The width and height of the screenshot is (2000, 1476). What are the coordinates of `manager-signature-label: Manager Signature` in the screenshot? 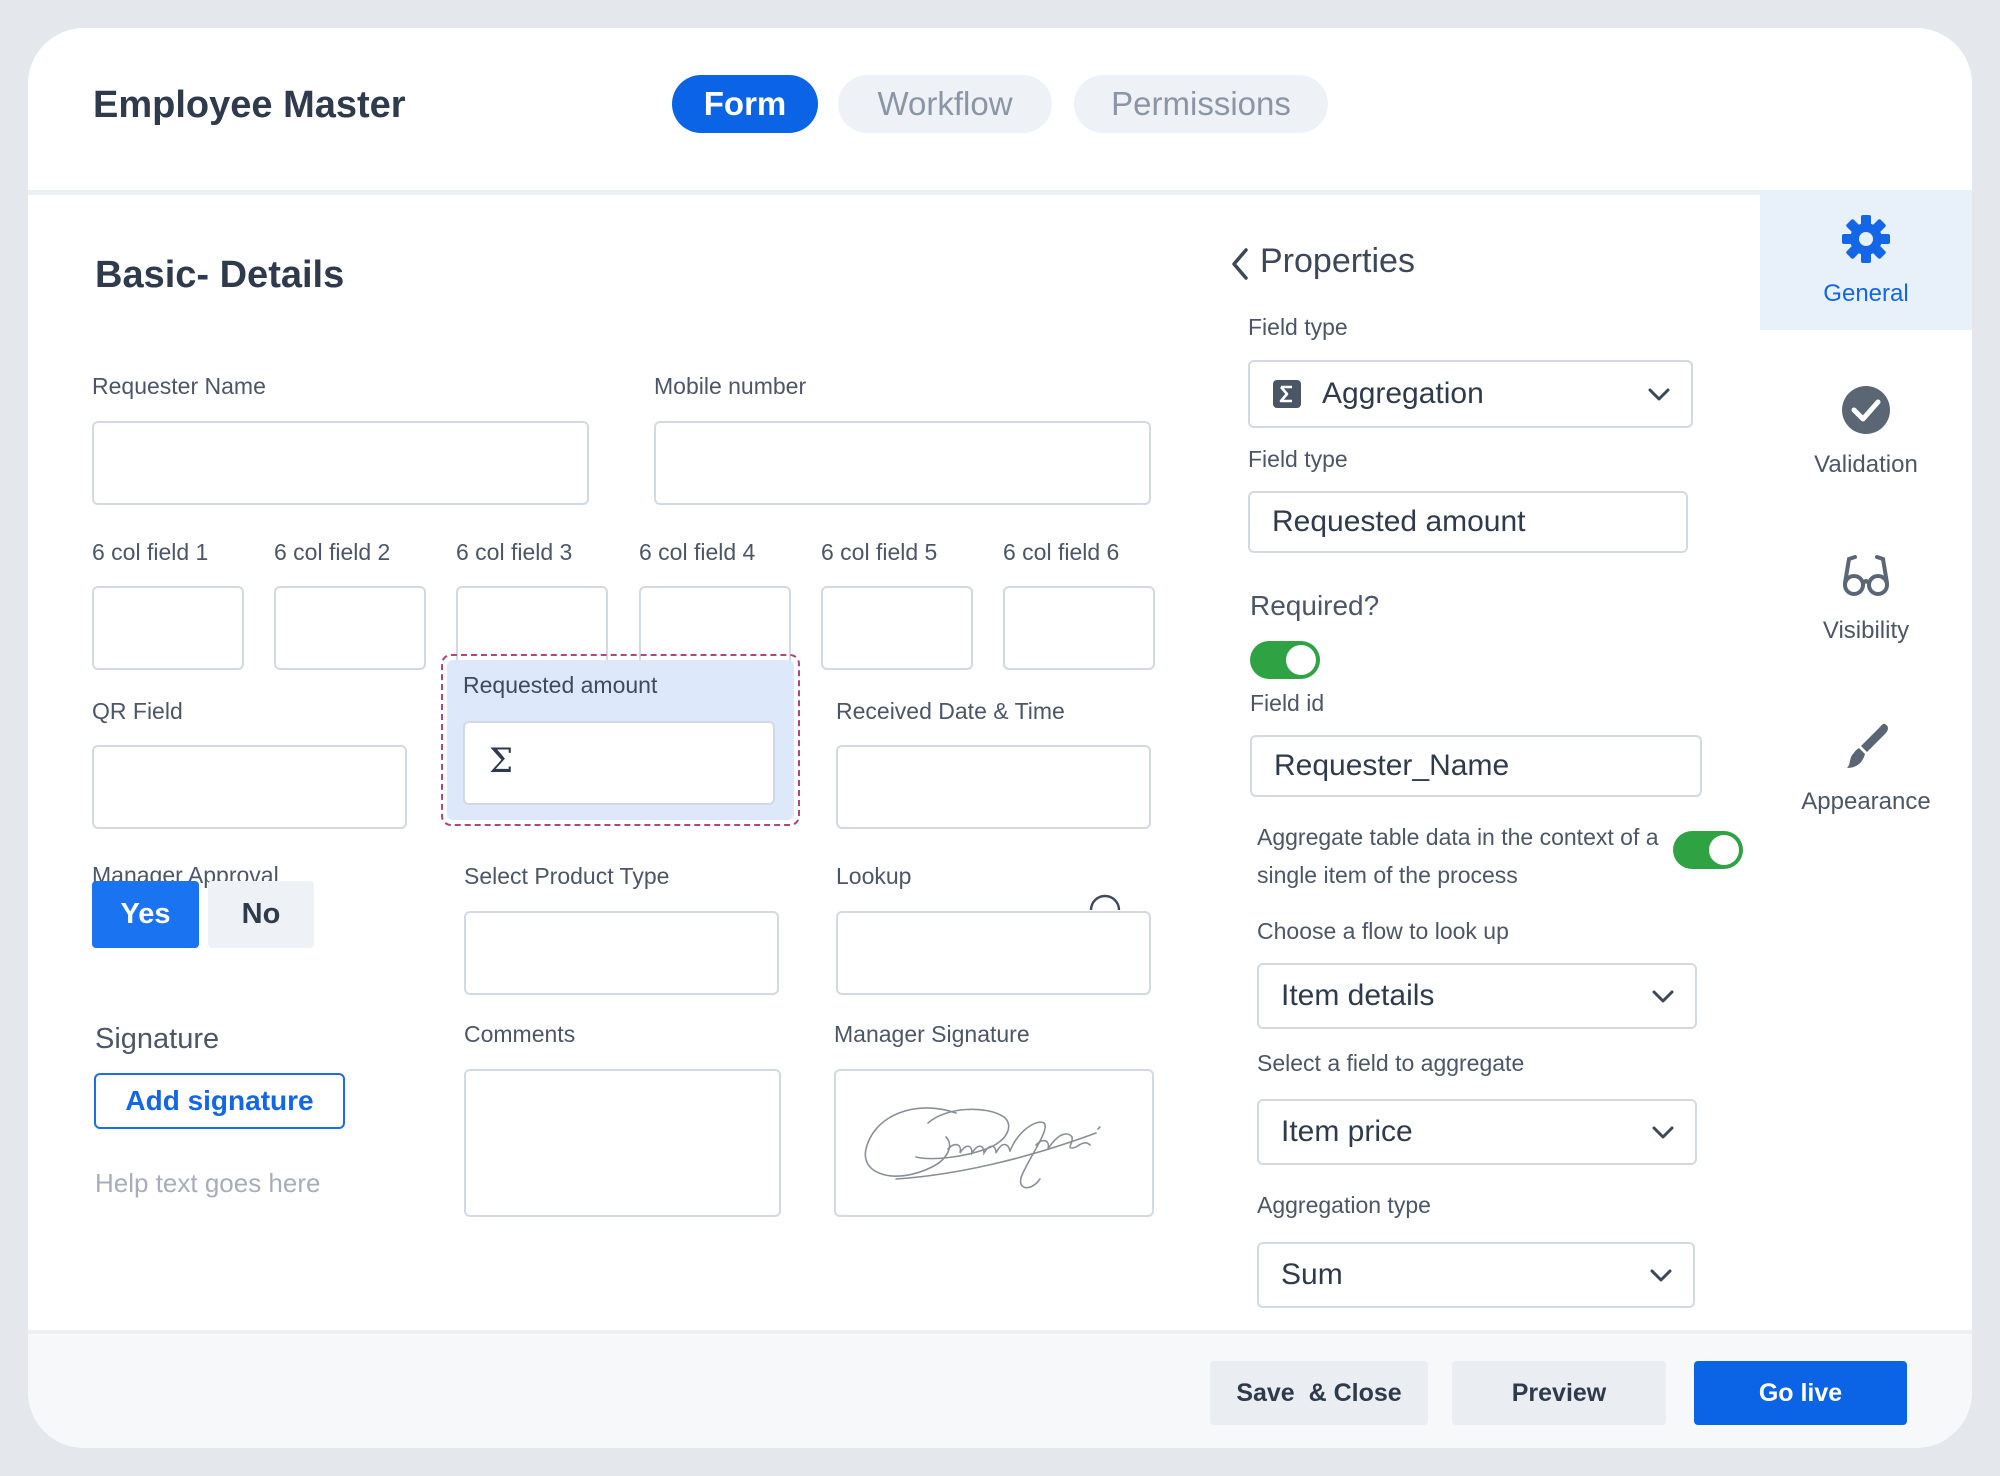 It's located at (932, 1034).